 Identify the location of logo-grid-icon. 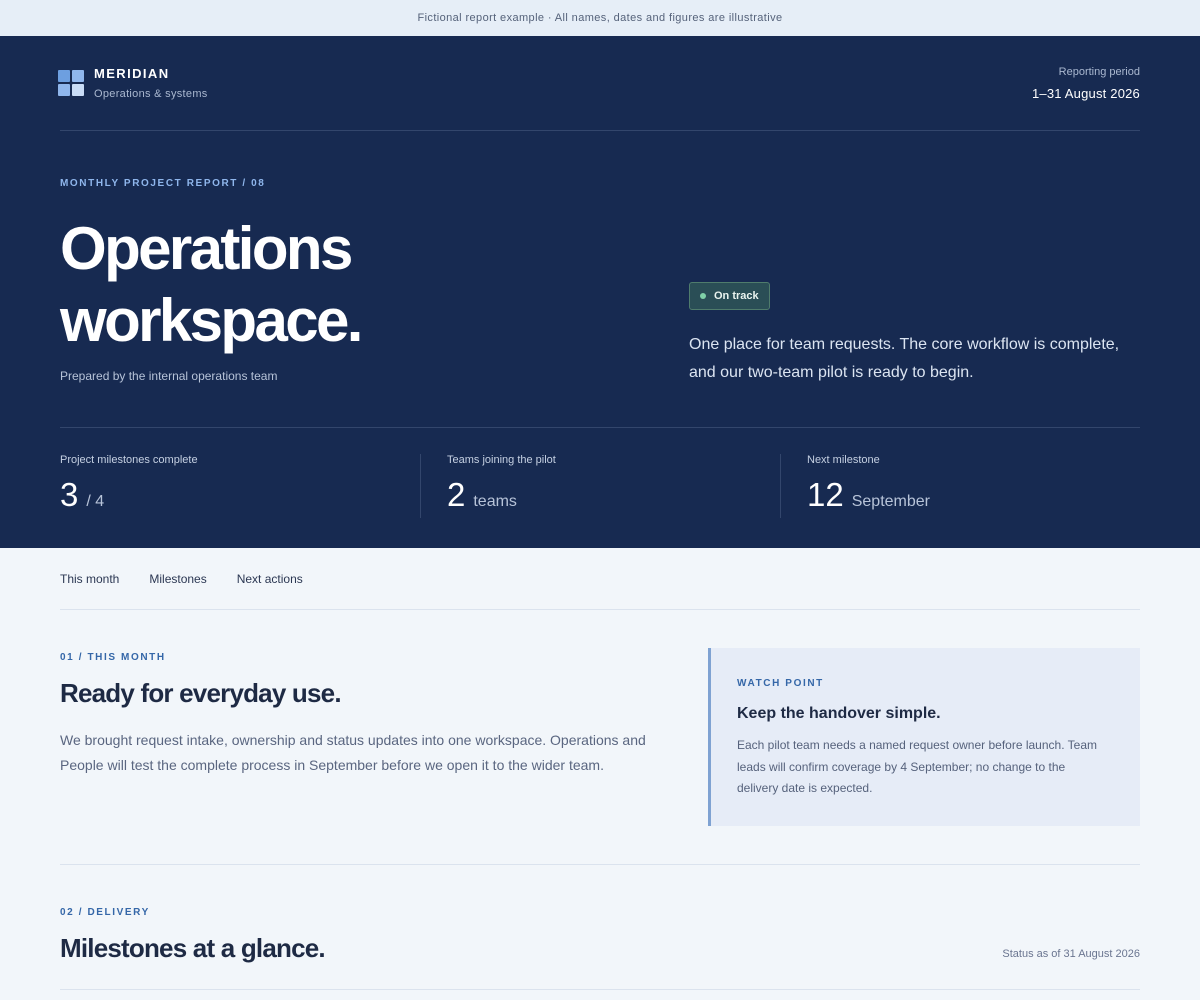
(71, 83).